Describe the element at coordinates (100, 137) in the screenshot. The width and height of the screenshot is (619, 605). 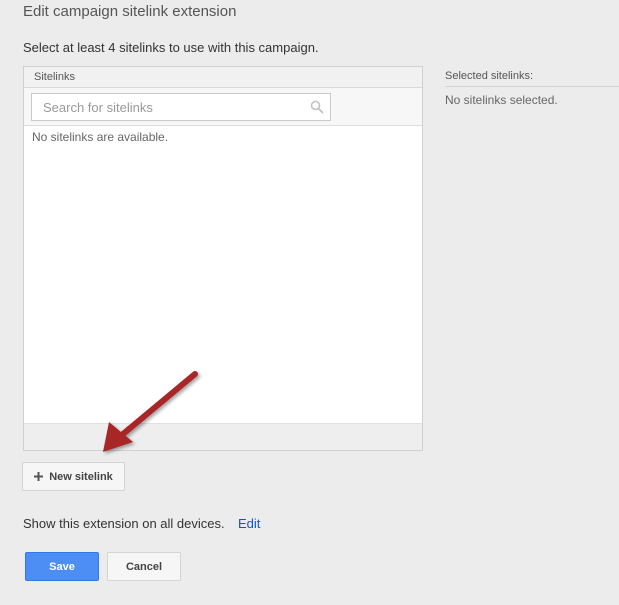
I see `sitelinks-empty-message: No sitelinks are available.` at that location.